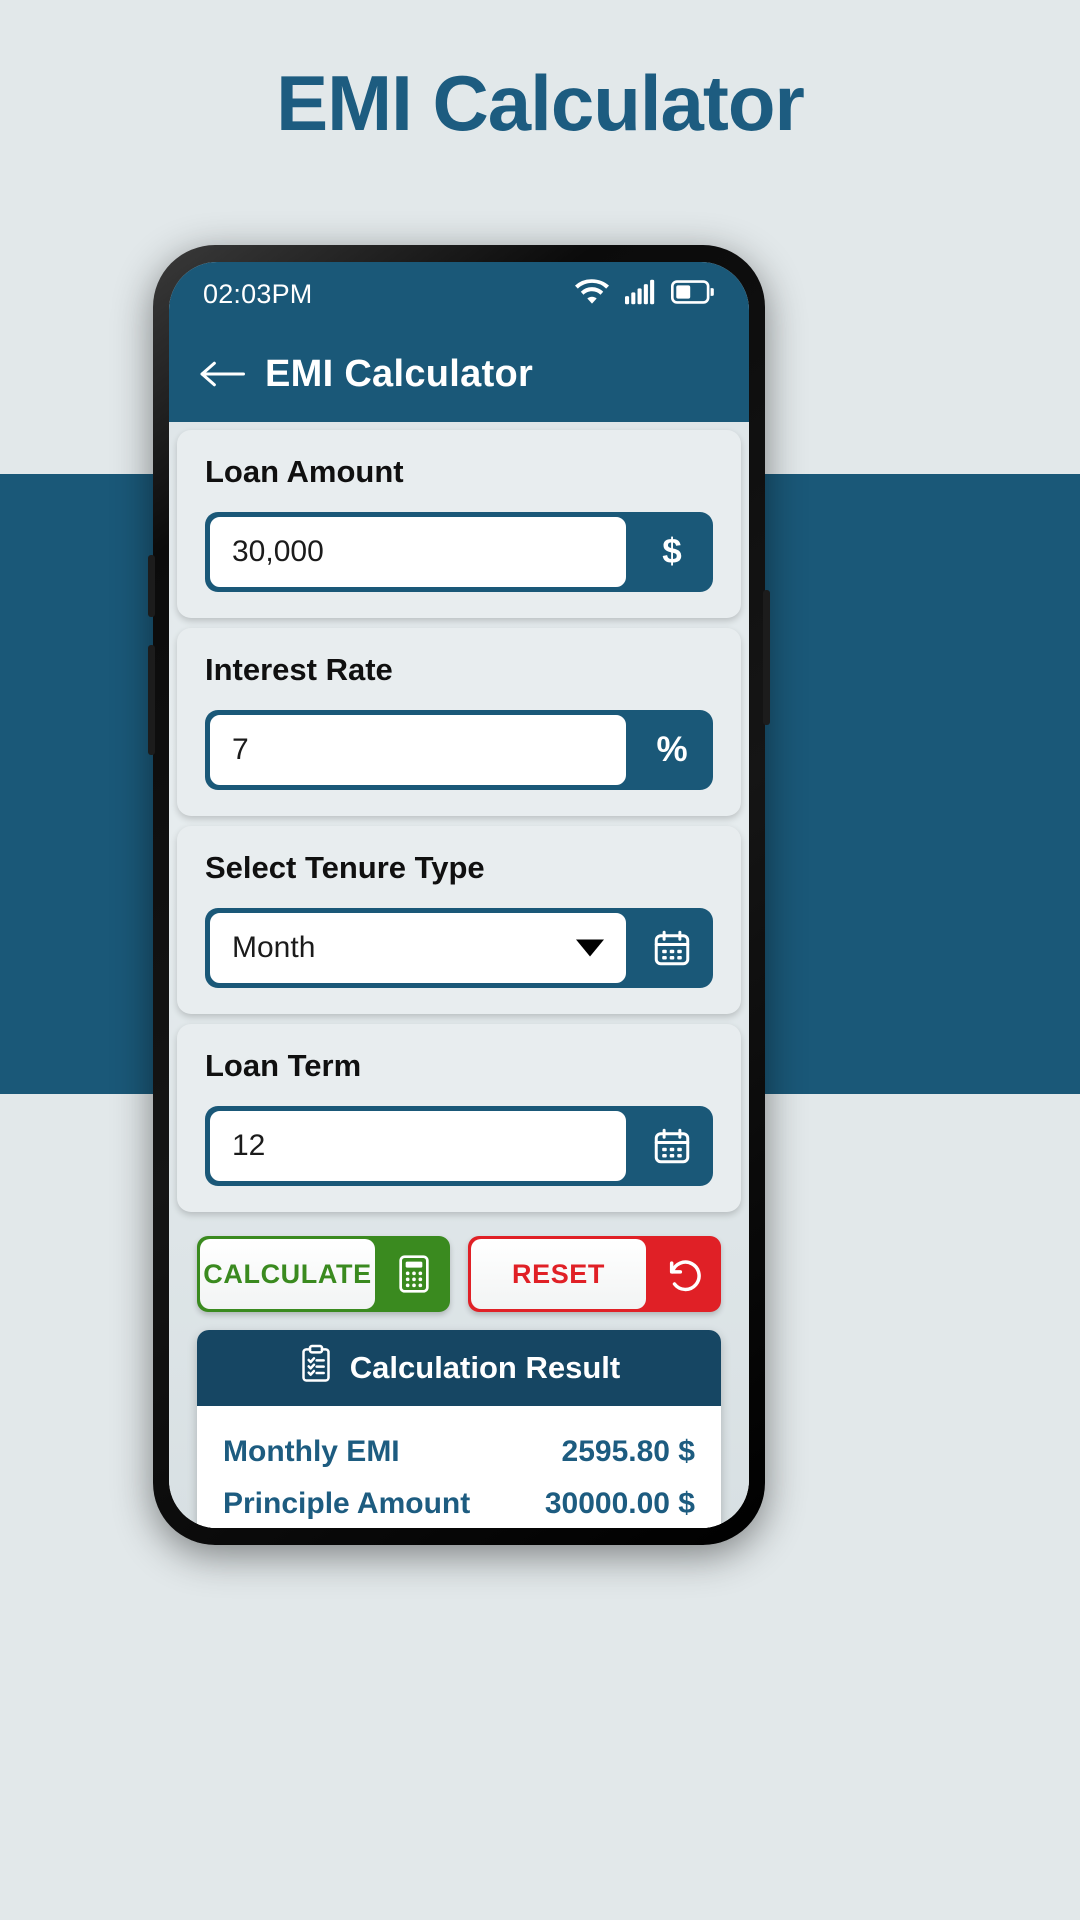 This screenshot has height=1920, width=1080. What do you see at coordinates (619, 1503) in the screenshot?
I see `result-row-value: 30000.00 $` at bounding box center [619, 1503].